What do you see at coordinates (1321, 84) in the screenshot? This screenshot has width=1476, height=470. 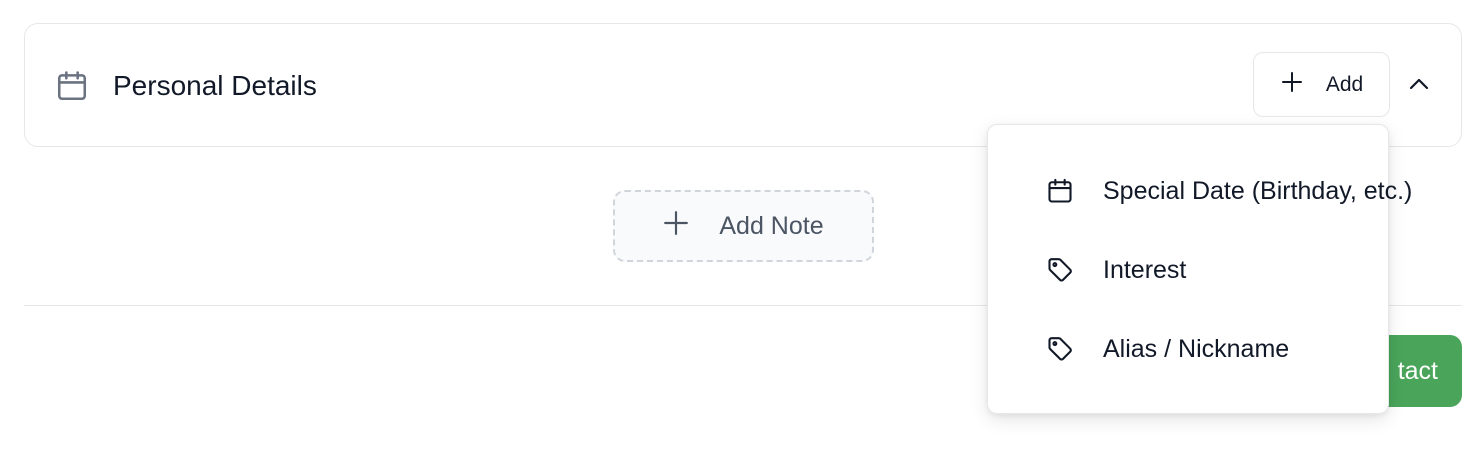 I see `add-button: Add` at bounding box center [1321, 84].